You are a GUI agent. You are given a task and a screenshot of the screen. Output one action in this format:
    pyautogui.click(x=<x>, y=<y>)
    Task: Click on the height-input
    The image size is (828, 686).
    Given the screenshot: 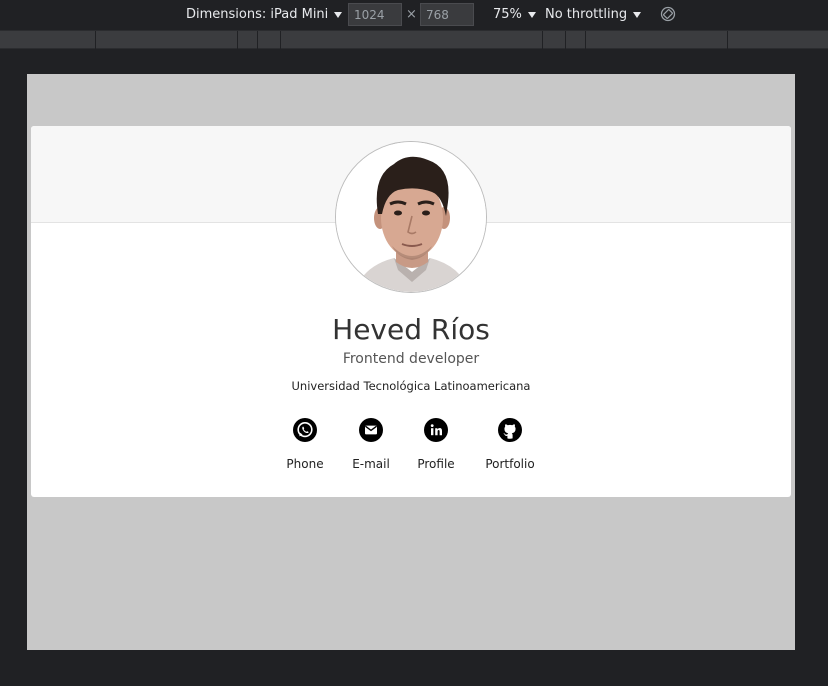 What is the action you would take?
    pyautogui.click(x=447, y=14)
    